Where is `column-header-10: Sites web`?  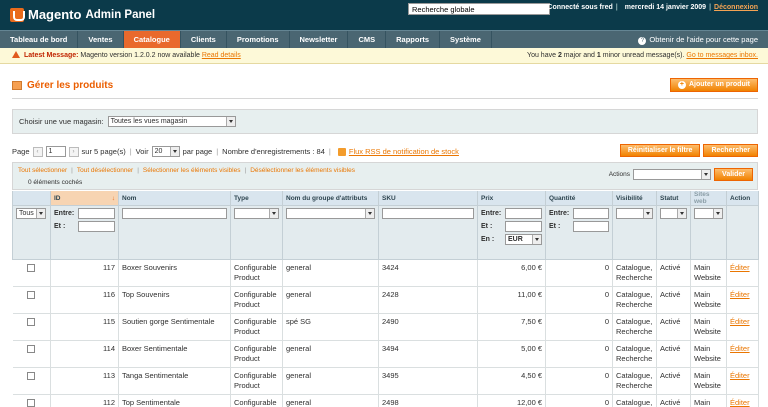
column-header-10: Sites web is located at coordinates (708, 198).